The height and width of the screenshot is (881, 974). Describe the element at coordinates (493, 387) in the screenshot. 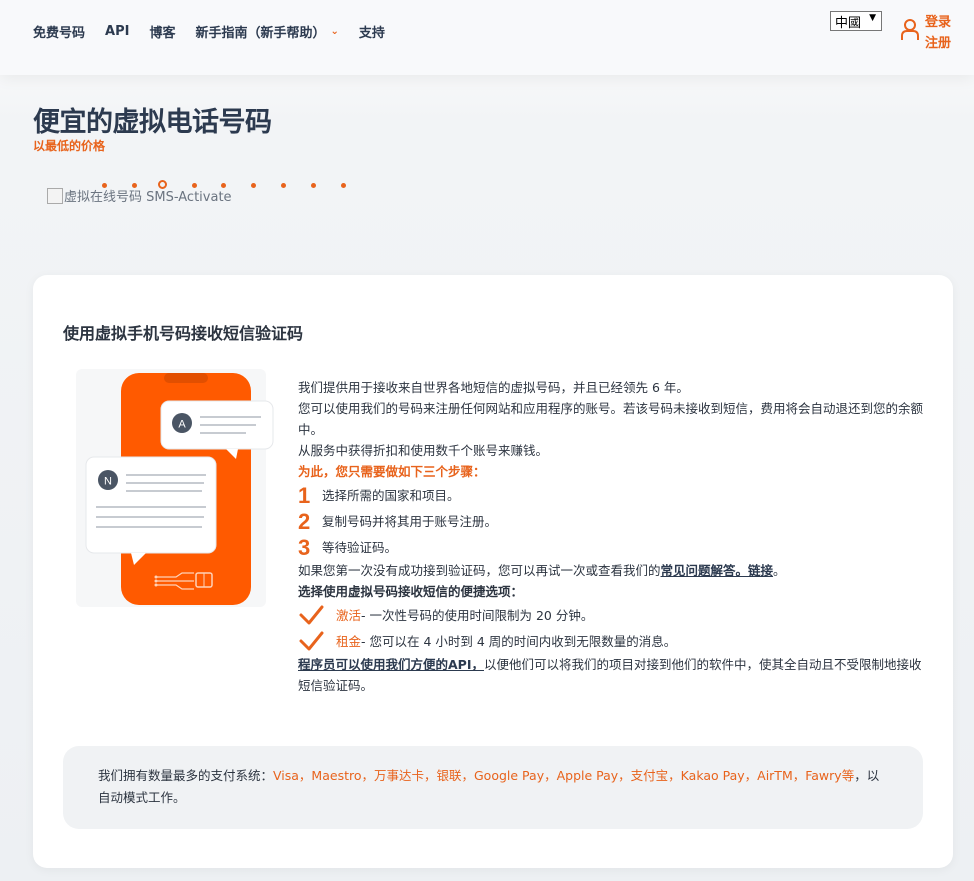

I see `intro-line: 我们提供用于接收来自世界各地短信的虚拟号码，并且已经领先 6 年。` at that location.